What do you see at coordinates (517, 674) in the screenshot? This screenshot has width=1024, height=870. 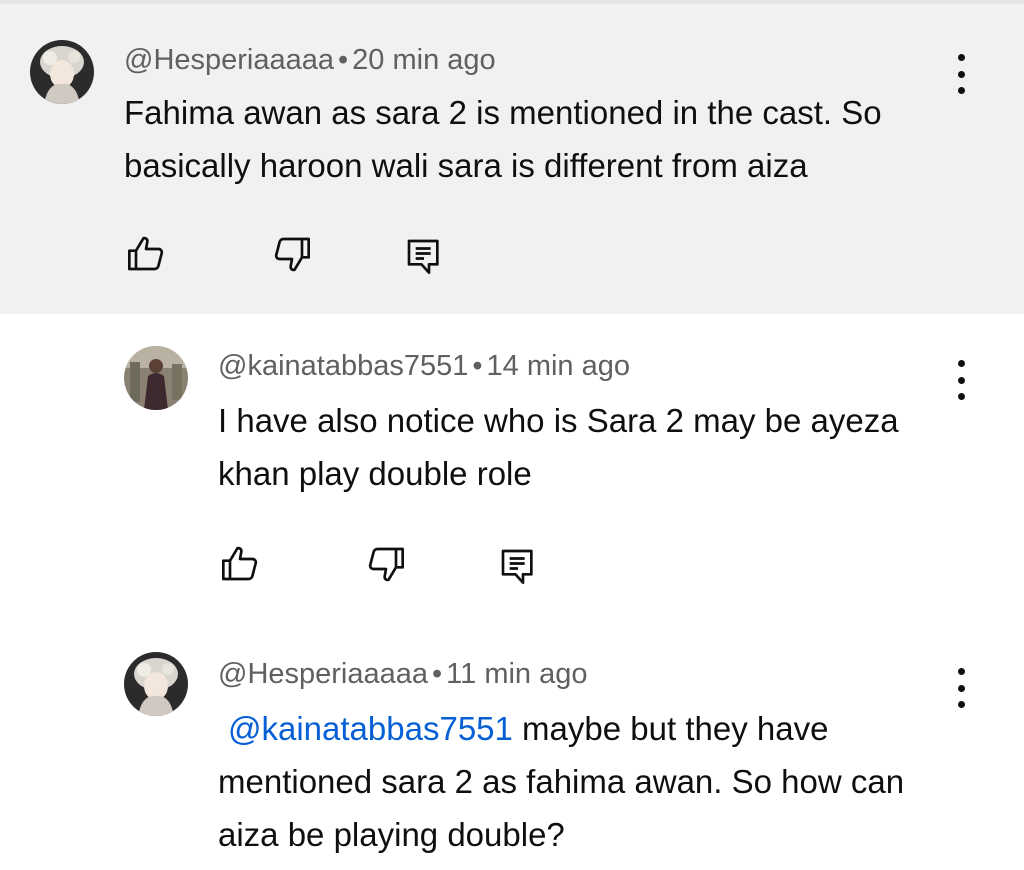 I see `comment-time: 11 min ago` at bounding box center [517, 674].